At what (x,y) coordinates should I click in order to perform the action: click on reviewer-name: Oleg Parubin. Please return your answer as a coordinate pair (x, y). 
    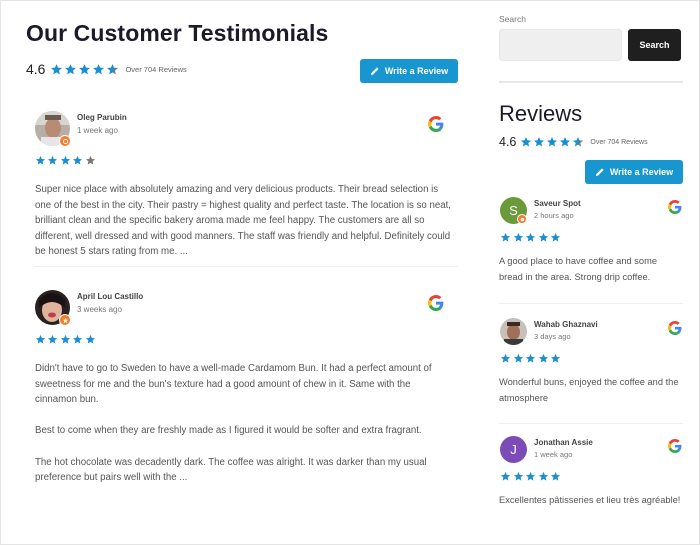
    Looking at the image, I should click on (102, 117).